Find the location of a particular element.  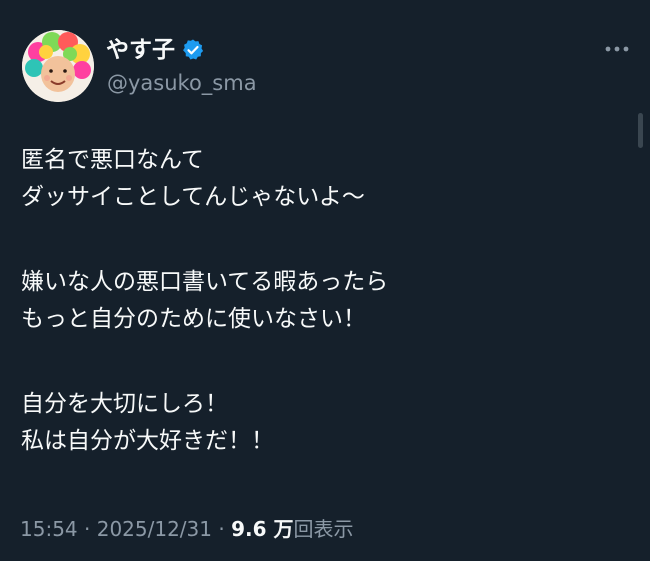

user-handle: @yasuko_sma is located at coordinates (182, 83).